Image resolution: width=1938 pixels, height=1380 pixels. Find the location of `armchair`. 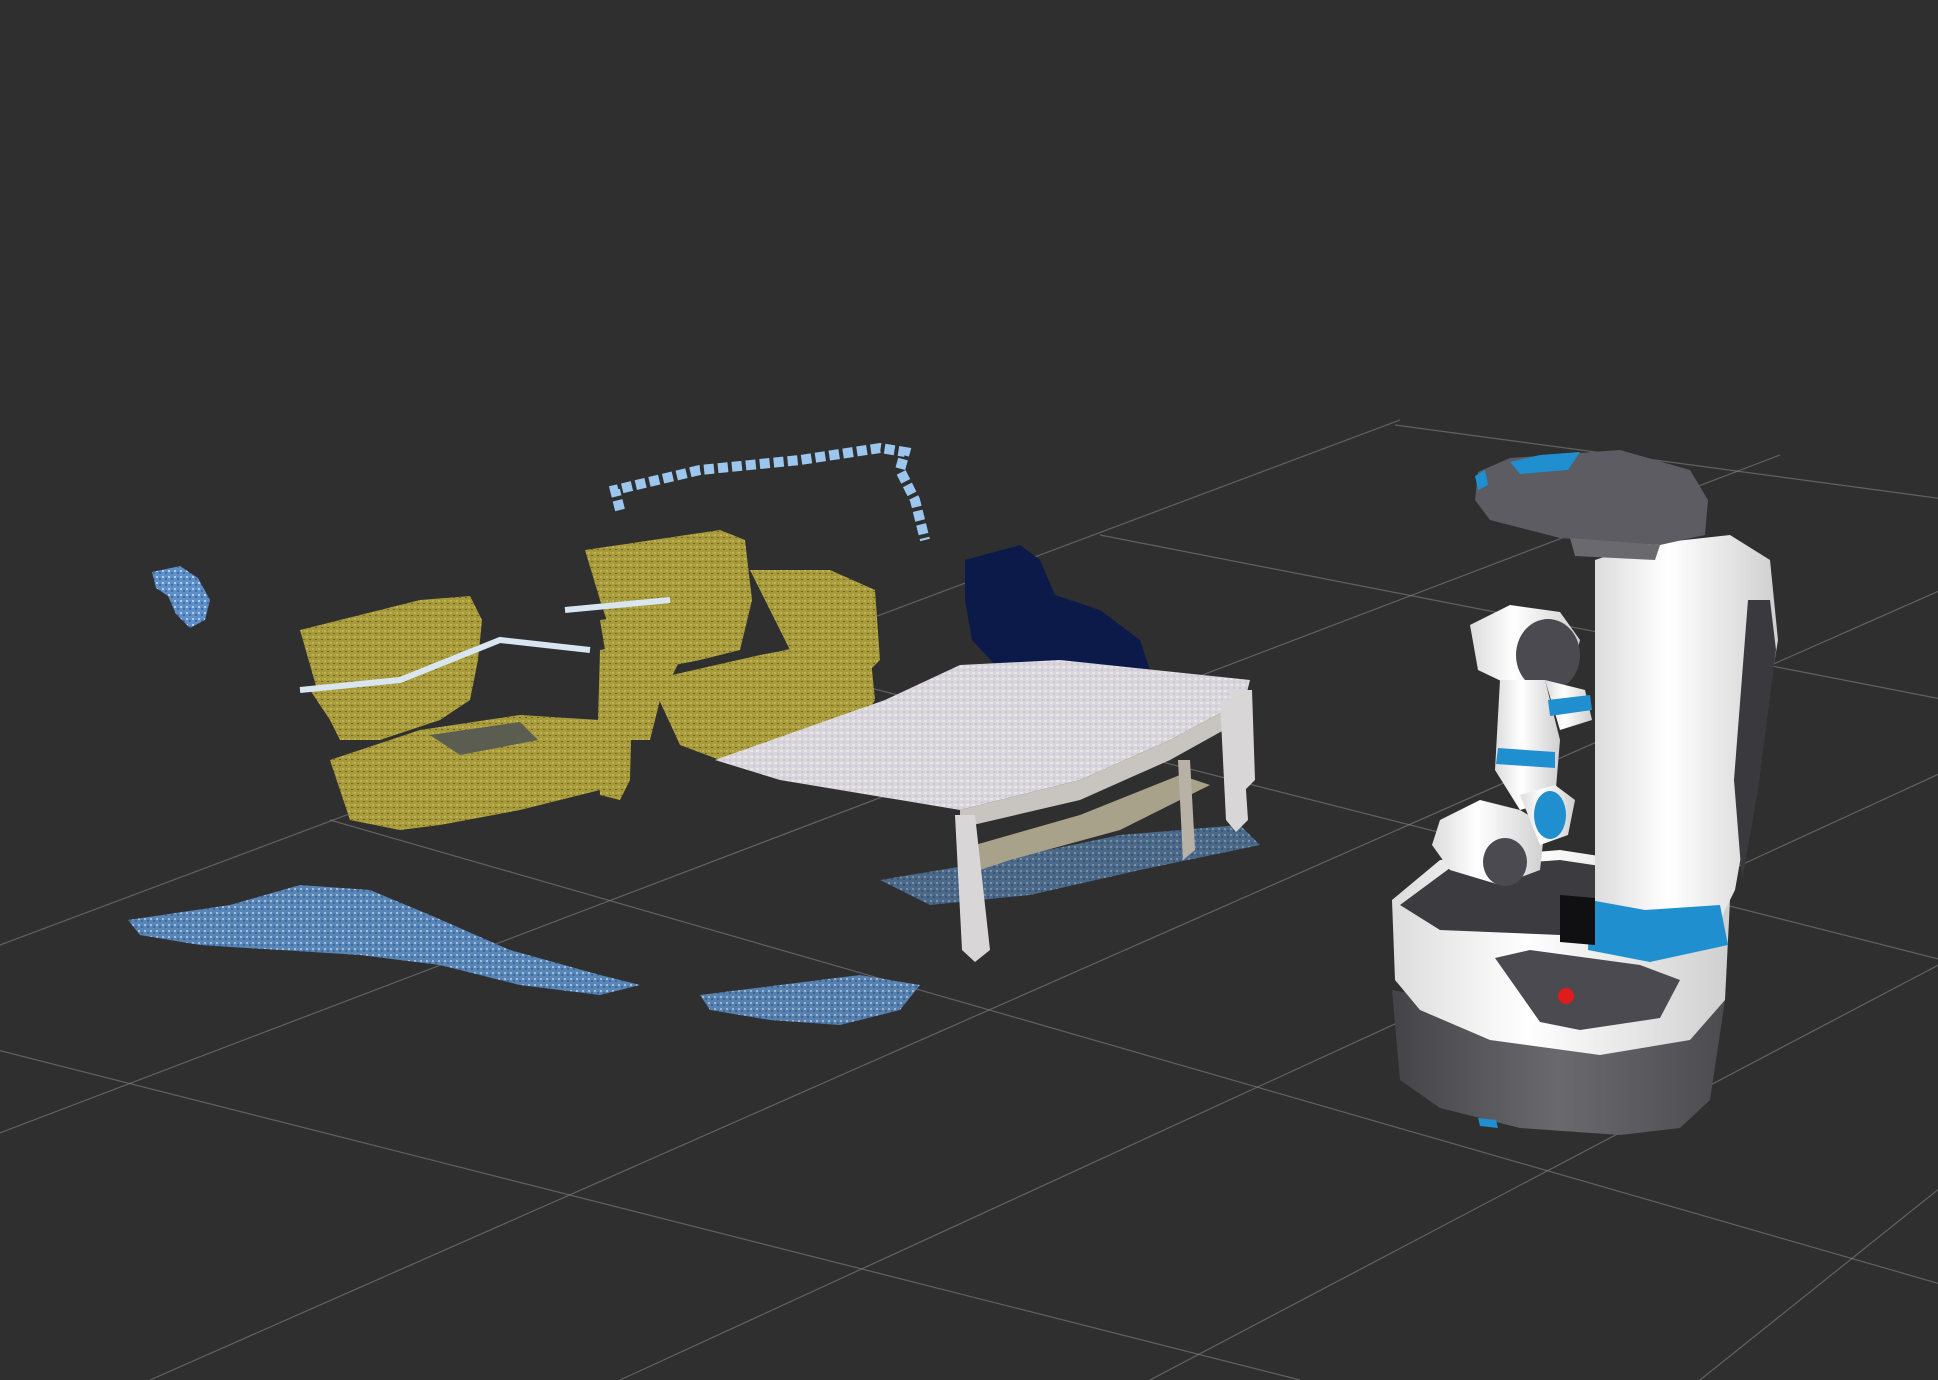

armchair is located at coordinates (465, 713).